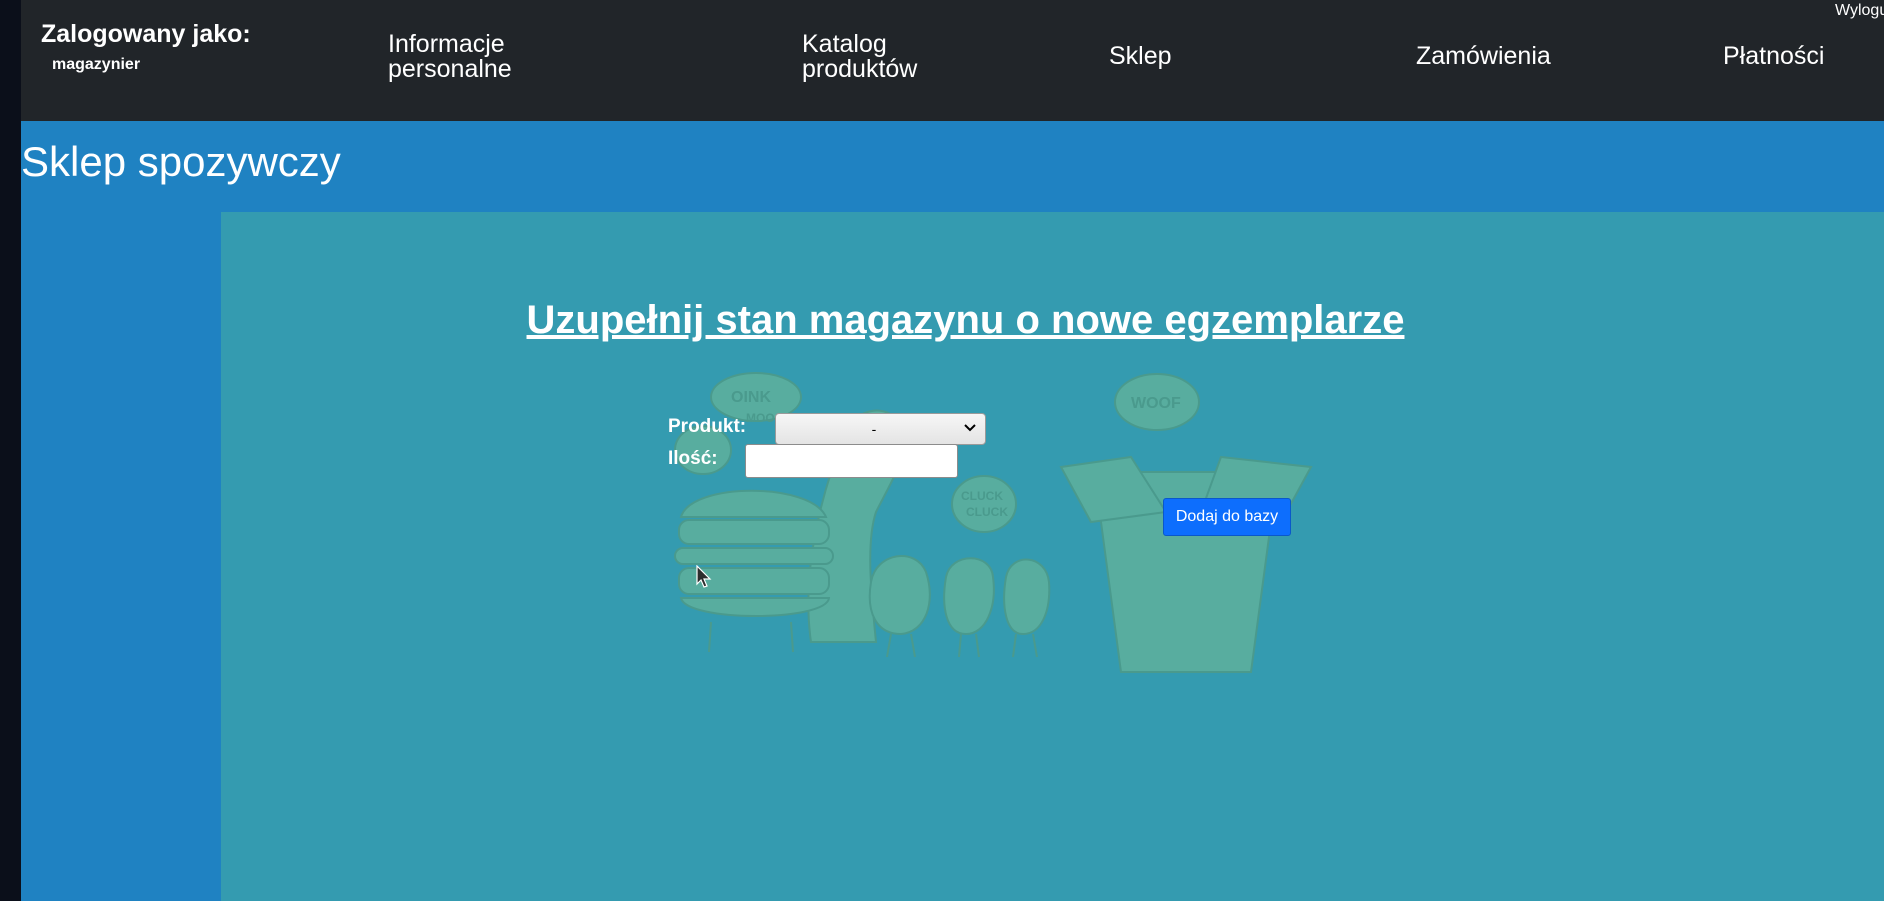  I want to click on site-title: Sklep spozywczy, so click(181, 161).